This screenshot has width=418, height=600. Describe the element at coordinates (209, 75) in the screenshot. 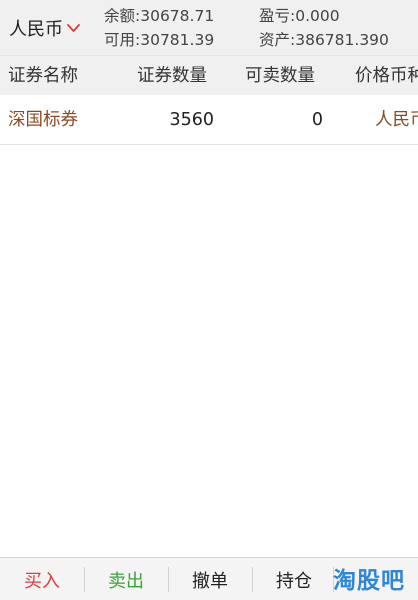

I see `holdings-table-header: 证券名称 证券数量 可卖数量 价格币种` at that location.